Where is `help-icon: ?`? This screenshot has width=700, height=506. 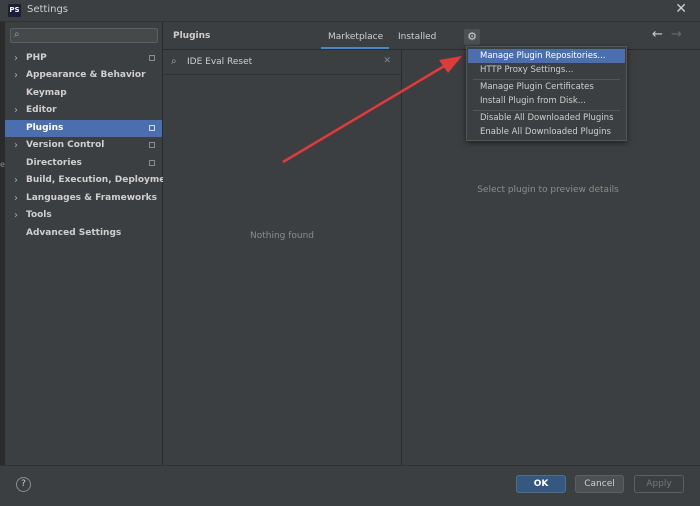 help-icon: ? is located at coordinates (23, 484).